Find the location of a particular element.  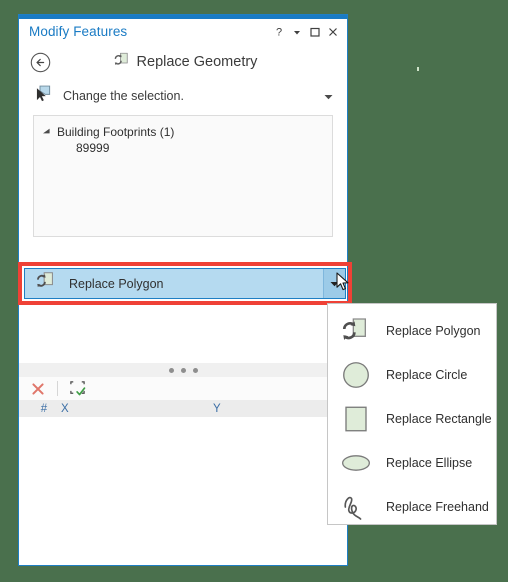

help-icon: ? is located at coordinates (279, 32).